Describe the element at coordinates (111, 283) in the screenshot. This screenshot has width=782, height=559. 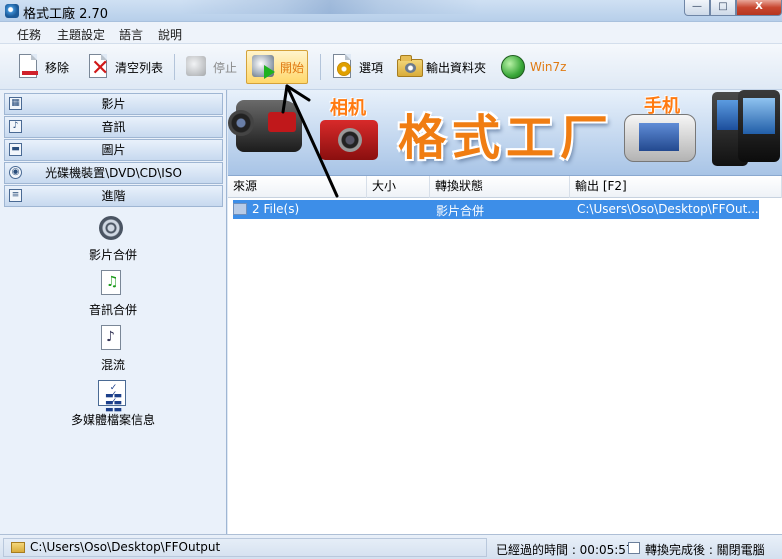
I see `music-doc-icon: ♫` at that location.